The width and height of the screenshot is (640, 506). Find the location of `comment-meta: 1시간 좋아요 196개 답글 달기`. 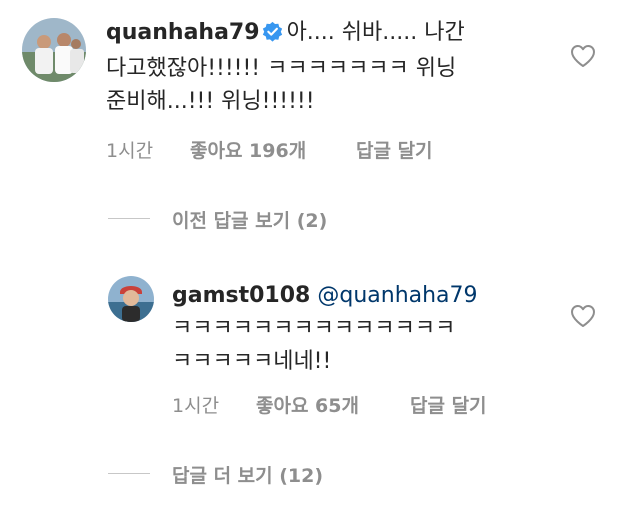

comment-meta: 1시간 좋아요 196개 답글 달기 is located at coordinates (286, 149).